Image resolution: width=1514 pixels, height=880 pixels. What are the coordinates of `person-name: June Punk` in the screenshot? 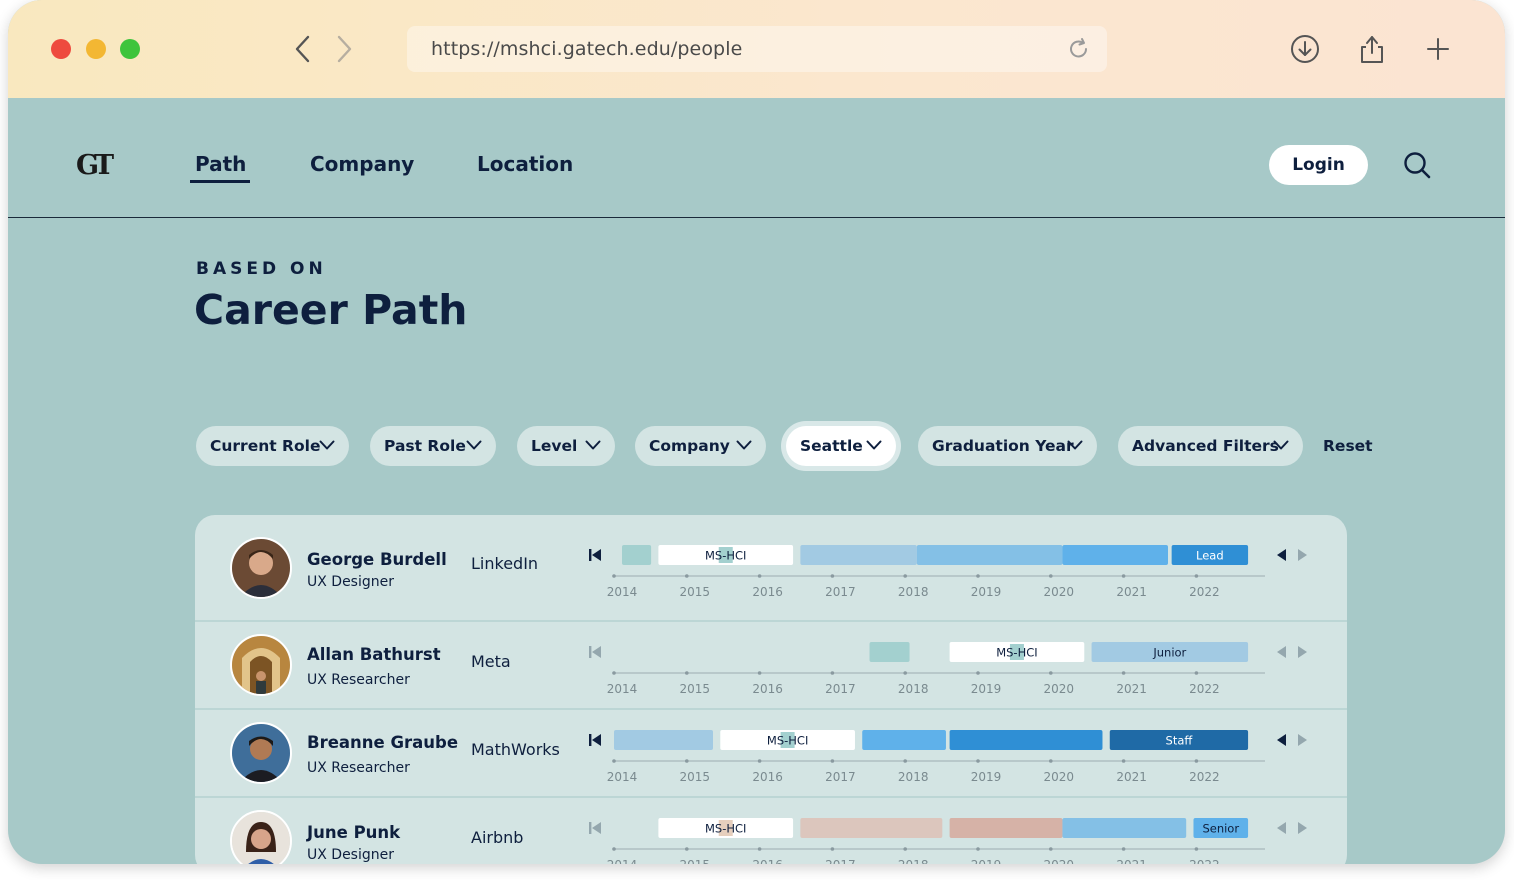 It's located at (353, 832).